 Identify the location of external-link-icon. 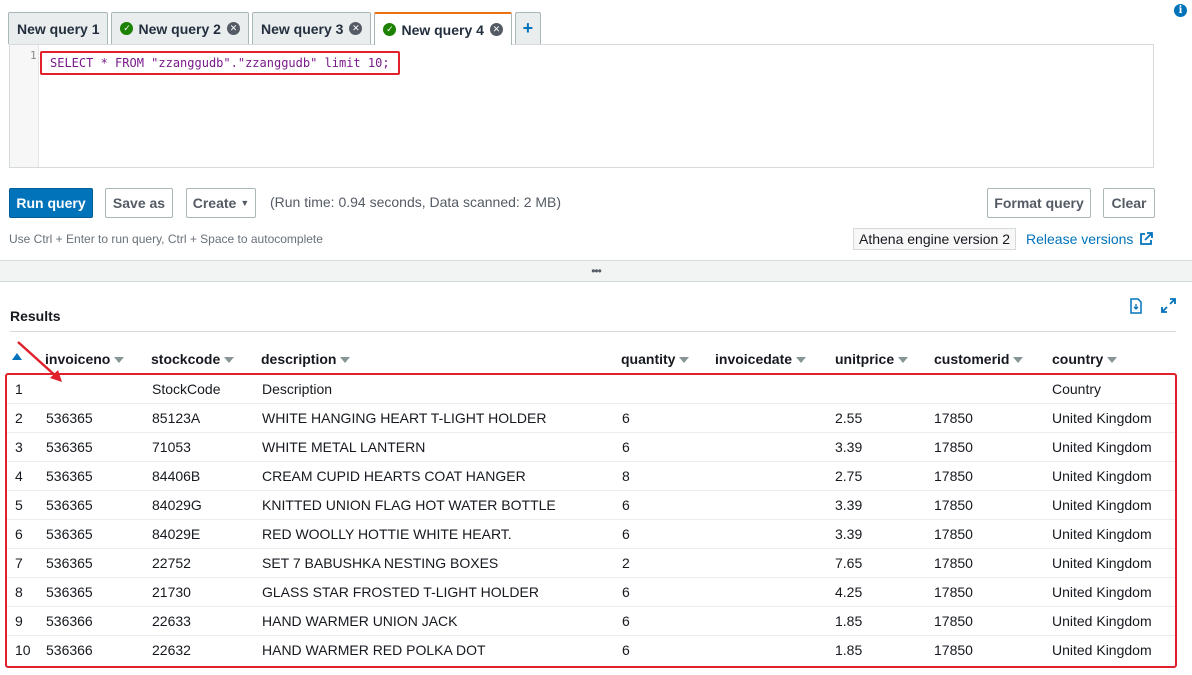
(1147, 238).